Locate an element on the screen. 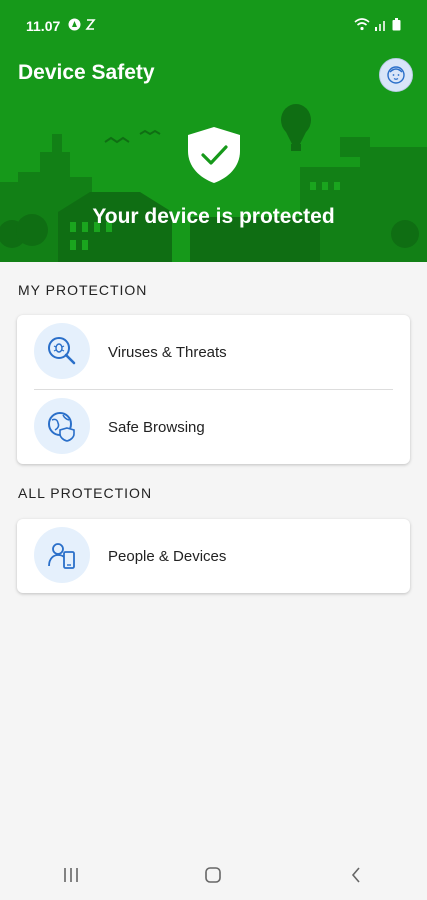 This screenshot has height=900, width=427. page-title: Device Safety is located at coordinates (86, 72).